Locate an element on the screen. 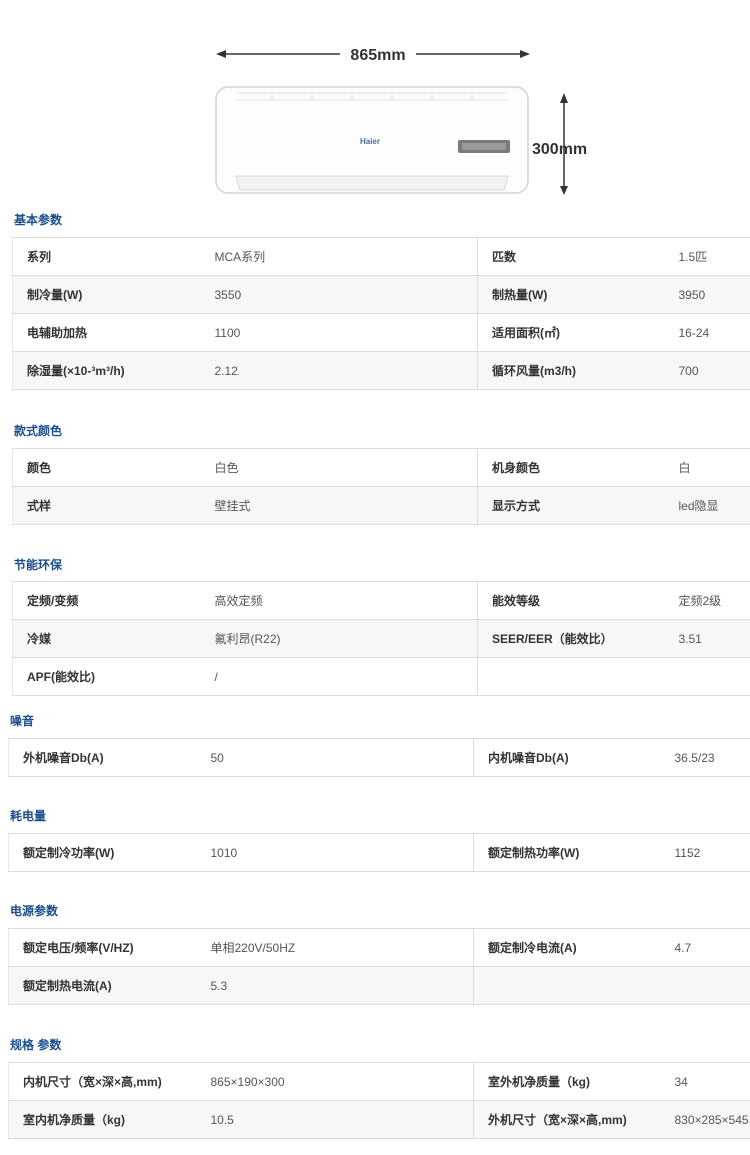  param-key: 室外机净质量（kg) is located at coordinates (567, 1081).